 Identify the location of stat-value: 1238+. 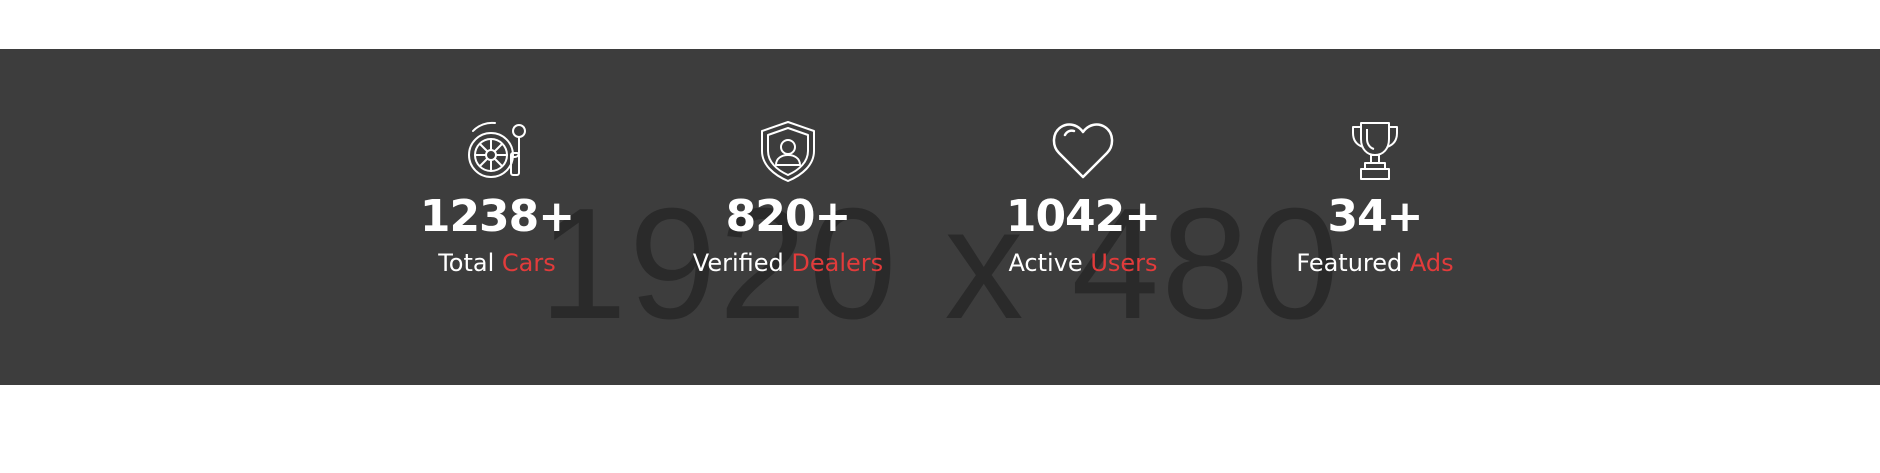
(497, 216).